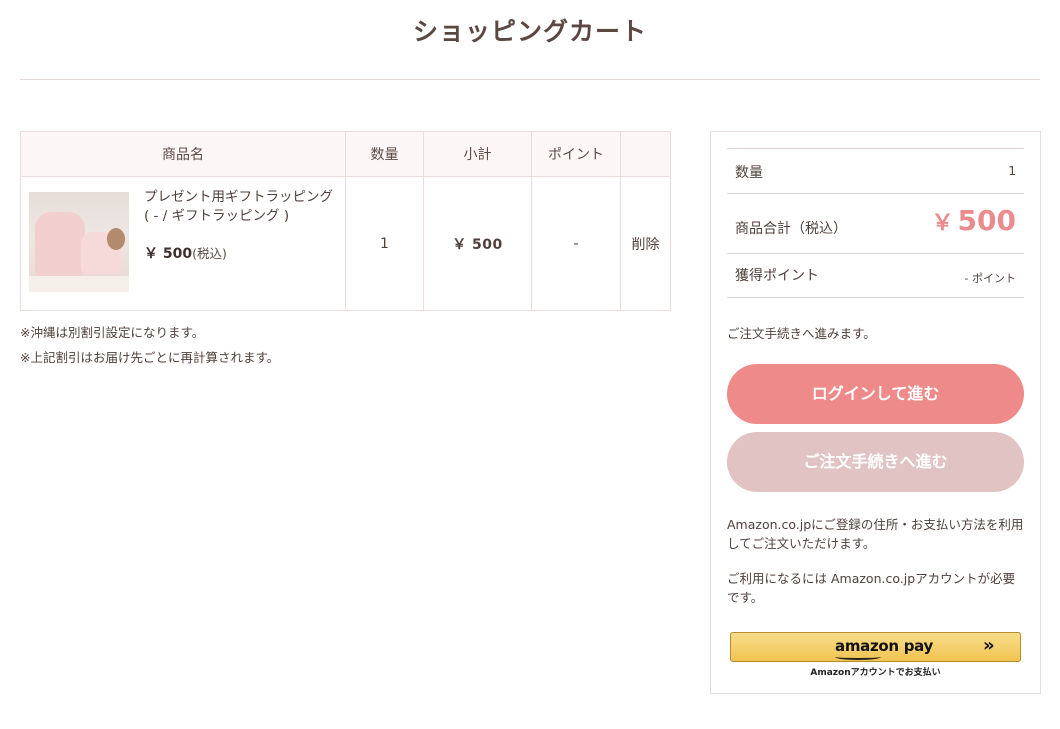  Describe the element at coordinates (79, 284) in the screenshot. I see `table-shape` at that location.